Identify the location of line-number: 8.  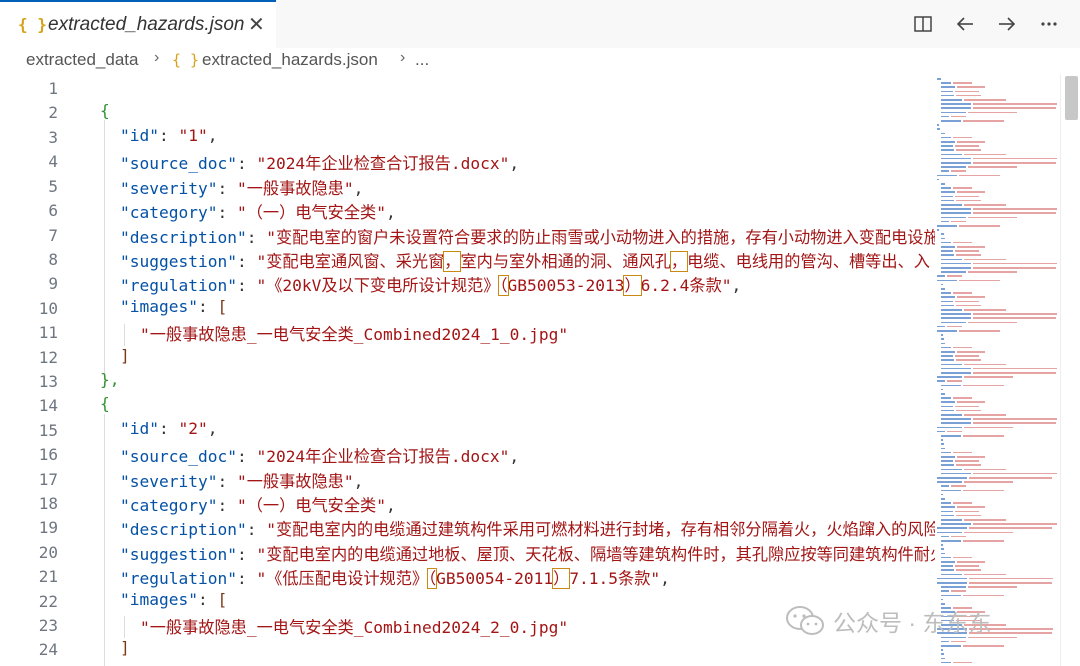
(53, 259).